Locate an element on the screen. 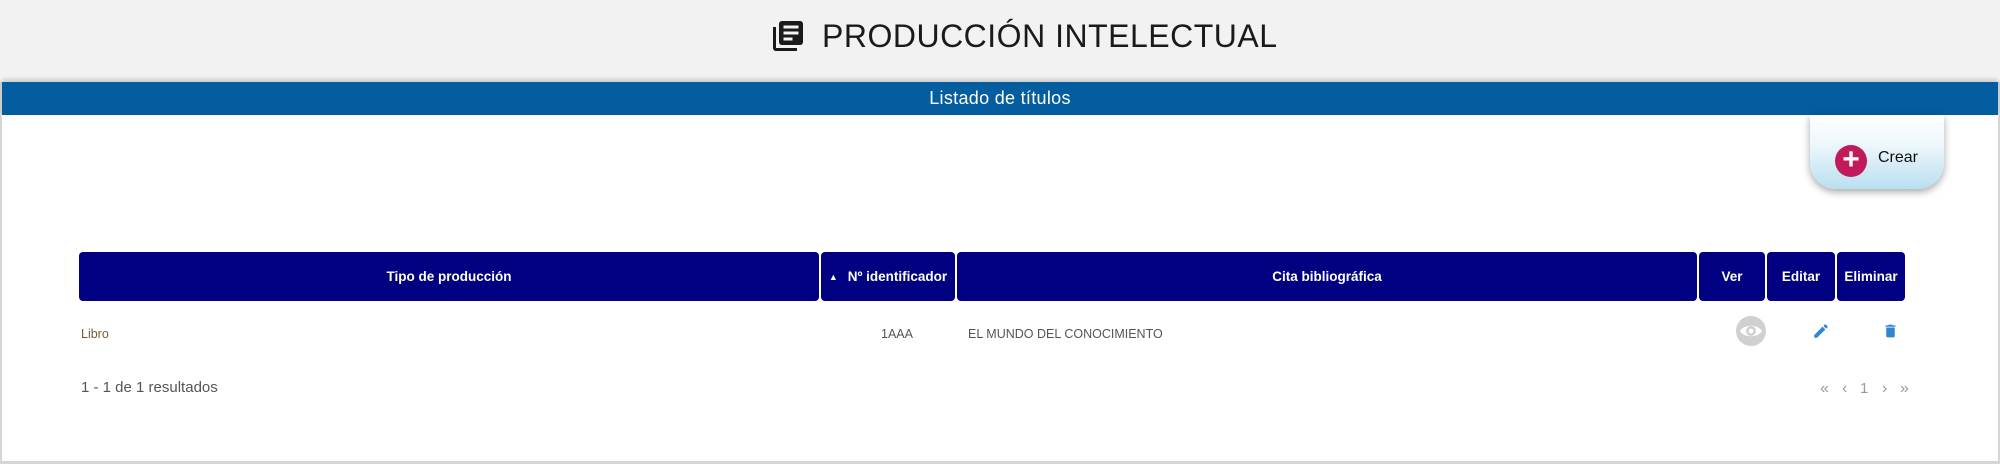 The image size is (2000, 464). panel-header-bar: Listado de títulos is located at coordinates (1000, 98).